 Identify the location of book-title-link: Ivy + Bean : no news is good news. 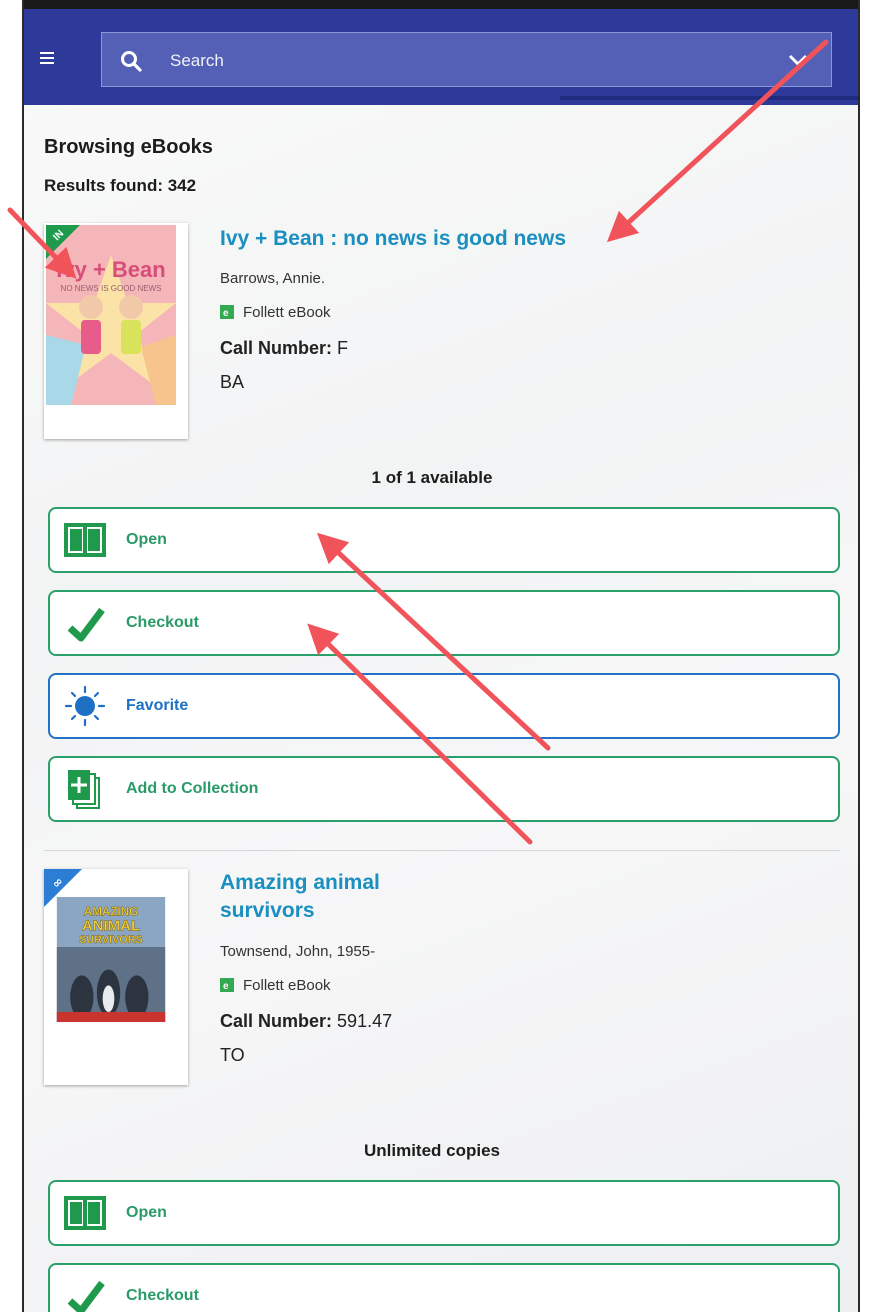
(393, 239).